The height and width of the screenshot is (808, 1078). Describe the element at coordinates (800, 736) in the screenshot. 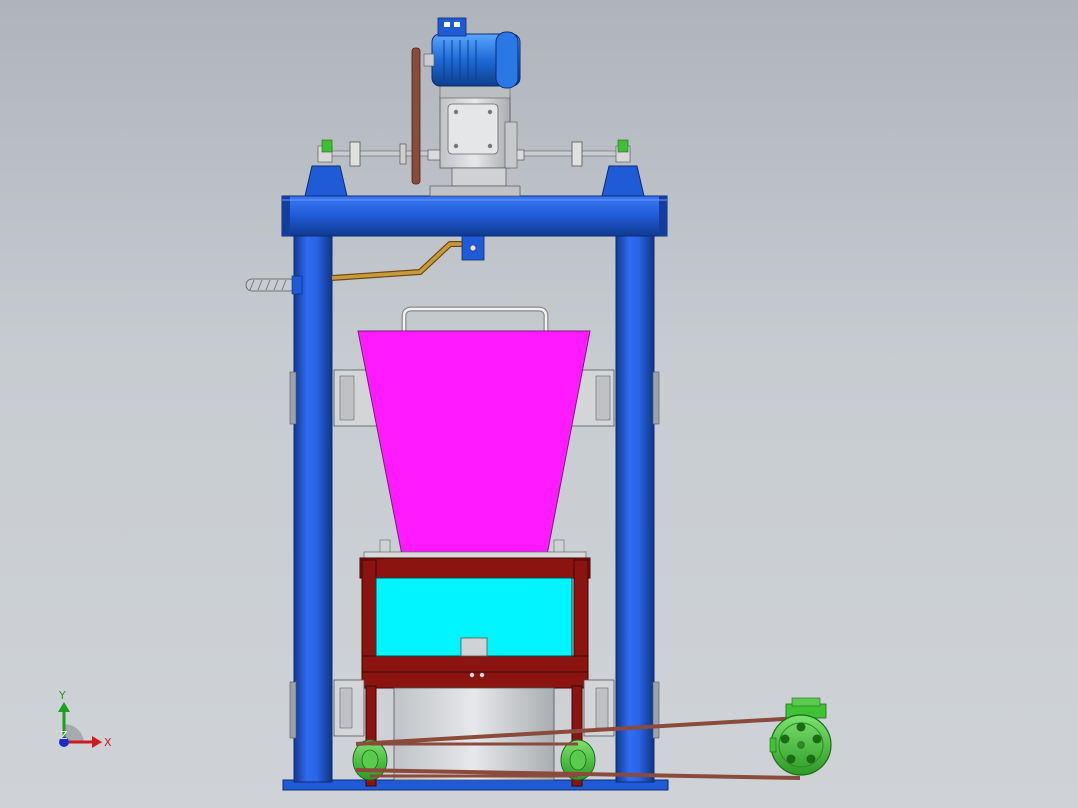

I see `aux-drive-unit` at that location.